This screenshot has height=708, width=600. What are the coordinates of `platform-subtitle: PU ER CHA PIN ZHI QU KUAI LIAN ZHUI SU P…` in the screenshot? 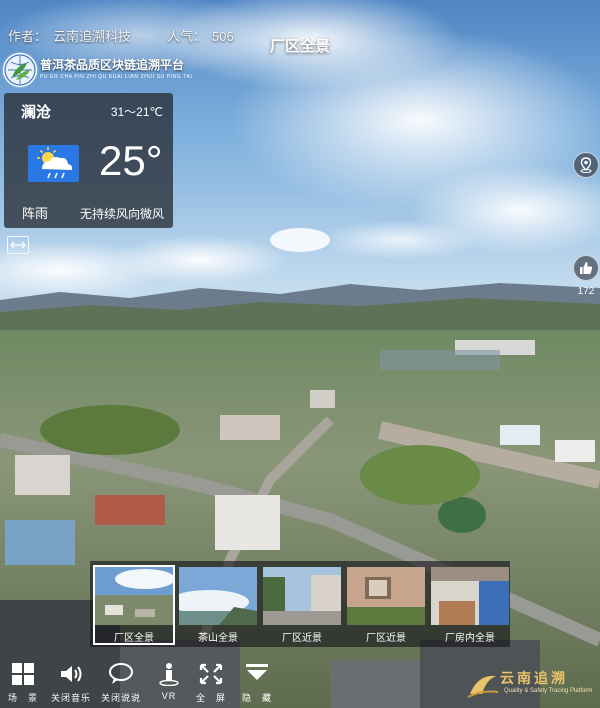 It's located at (116, 77).